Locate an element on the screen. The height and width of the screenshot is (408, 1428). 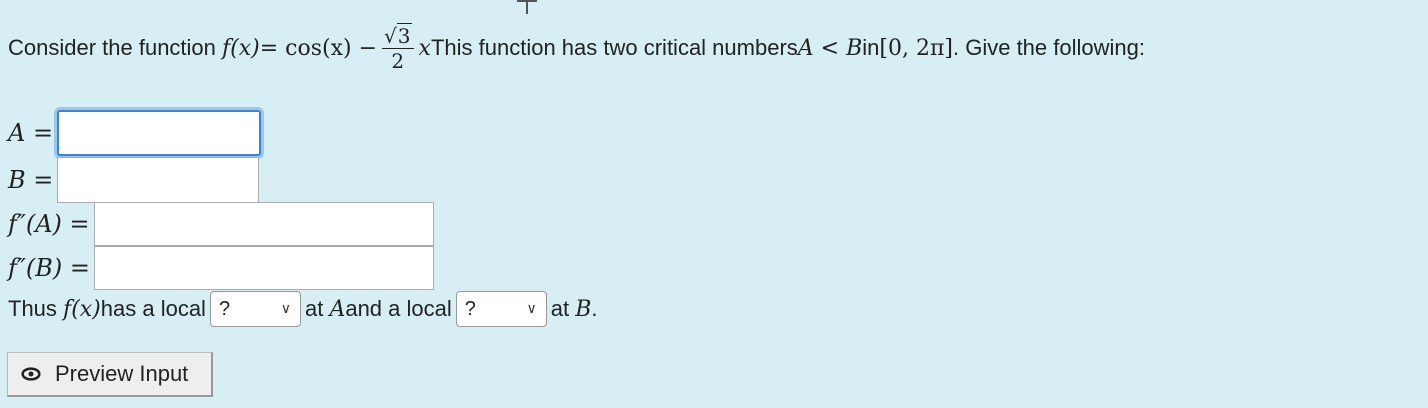
extremum-a-select: ? is located at coordinates (255, 309).